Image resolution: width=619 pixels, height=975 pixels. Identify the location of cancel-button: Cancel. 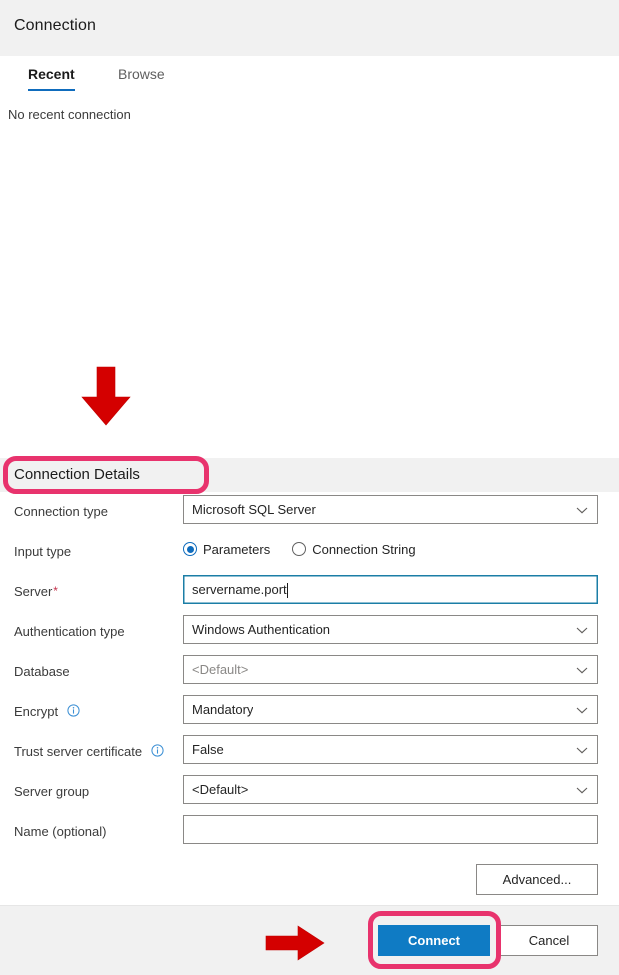
(549, 940).